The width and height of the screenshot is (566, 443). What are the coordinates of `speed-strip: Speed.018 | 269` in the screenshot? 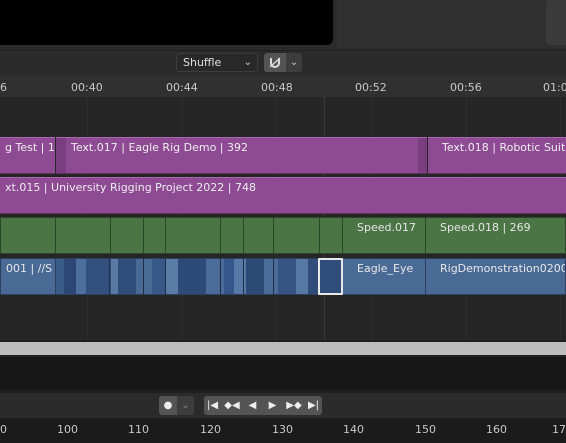 It's located at (495, 235).